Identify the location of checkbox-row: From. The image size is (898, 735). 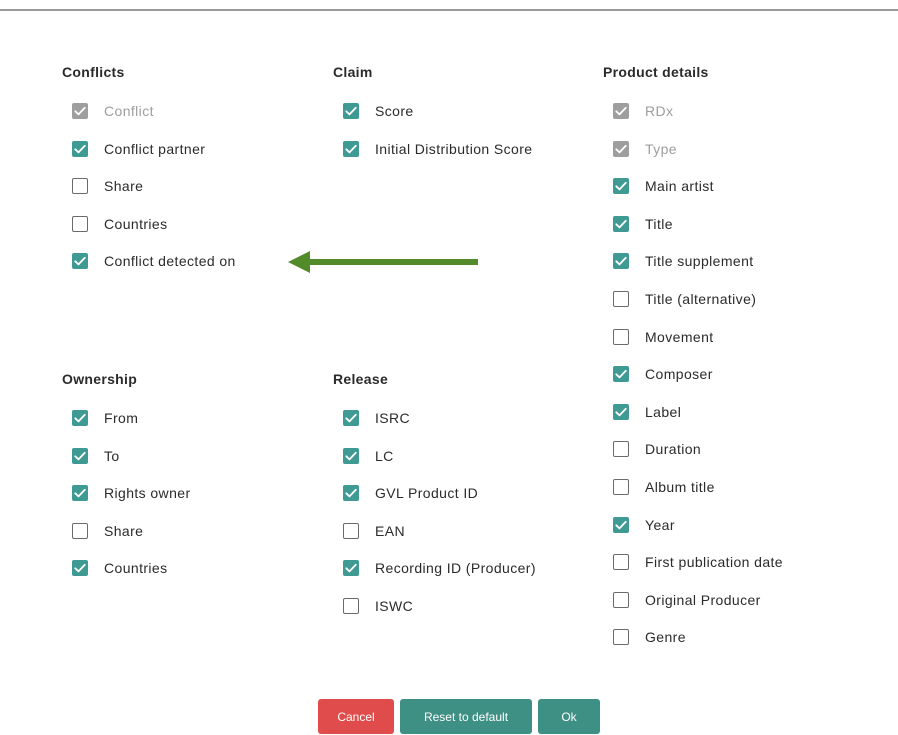
(100, 418).